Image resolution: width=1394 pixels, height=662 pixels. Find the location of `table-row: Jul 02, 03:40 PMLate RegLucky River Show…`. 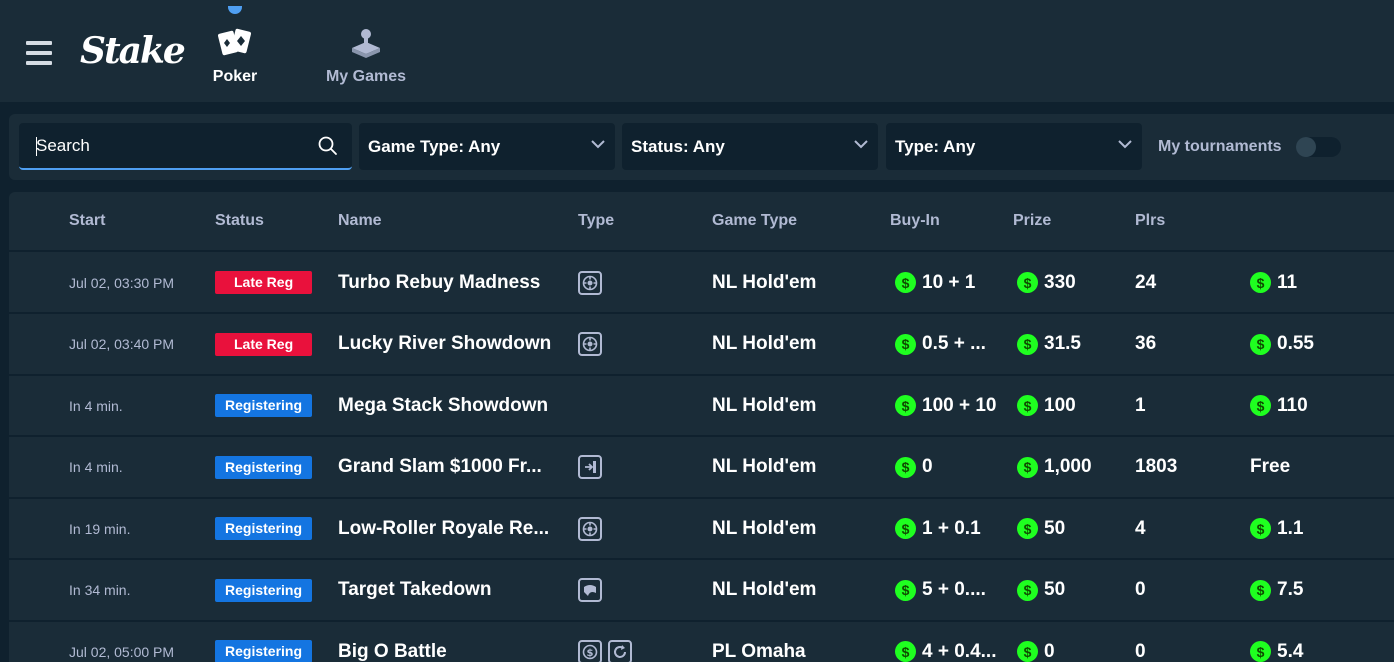

table-row: Jul 02, 03:40 PMLate RegLucky River Show… is located at coordinates (701, 345).